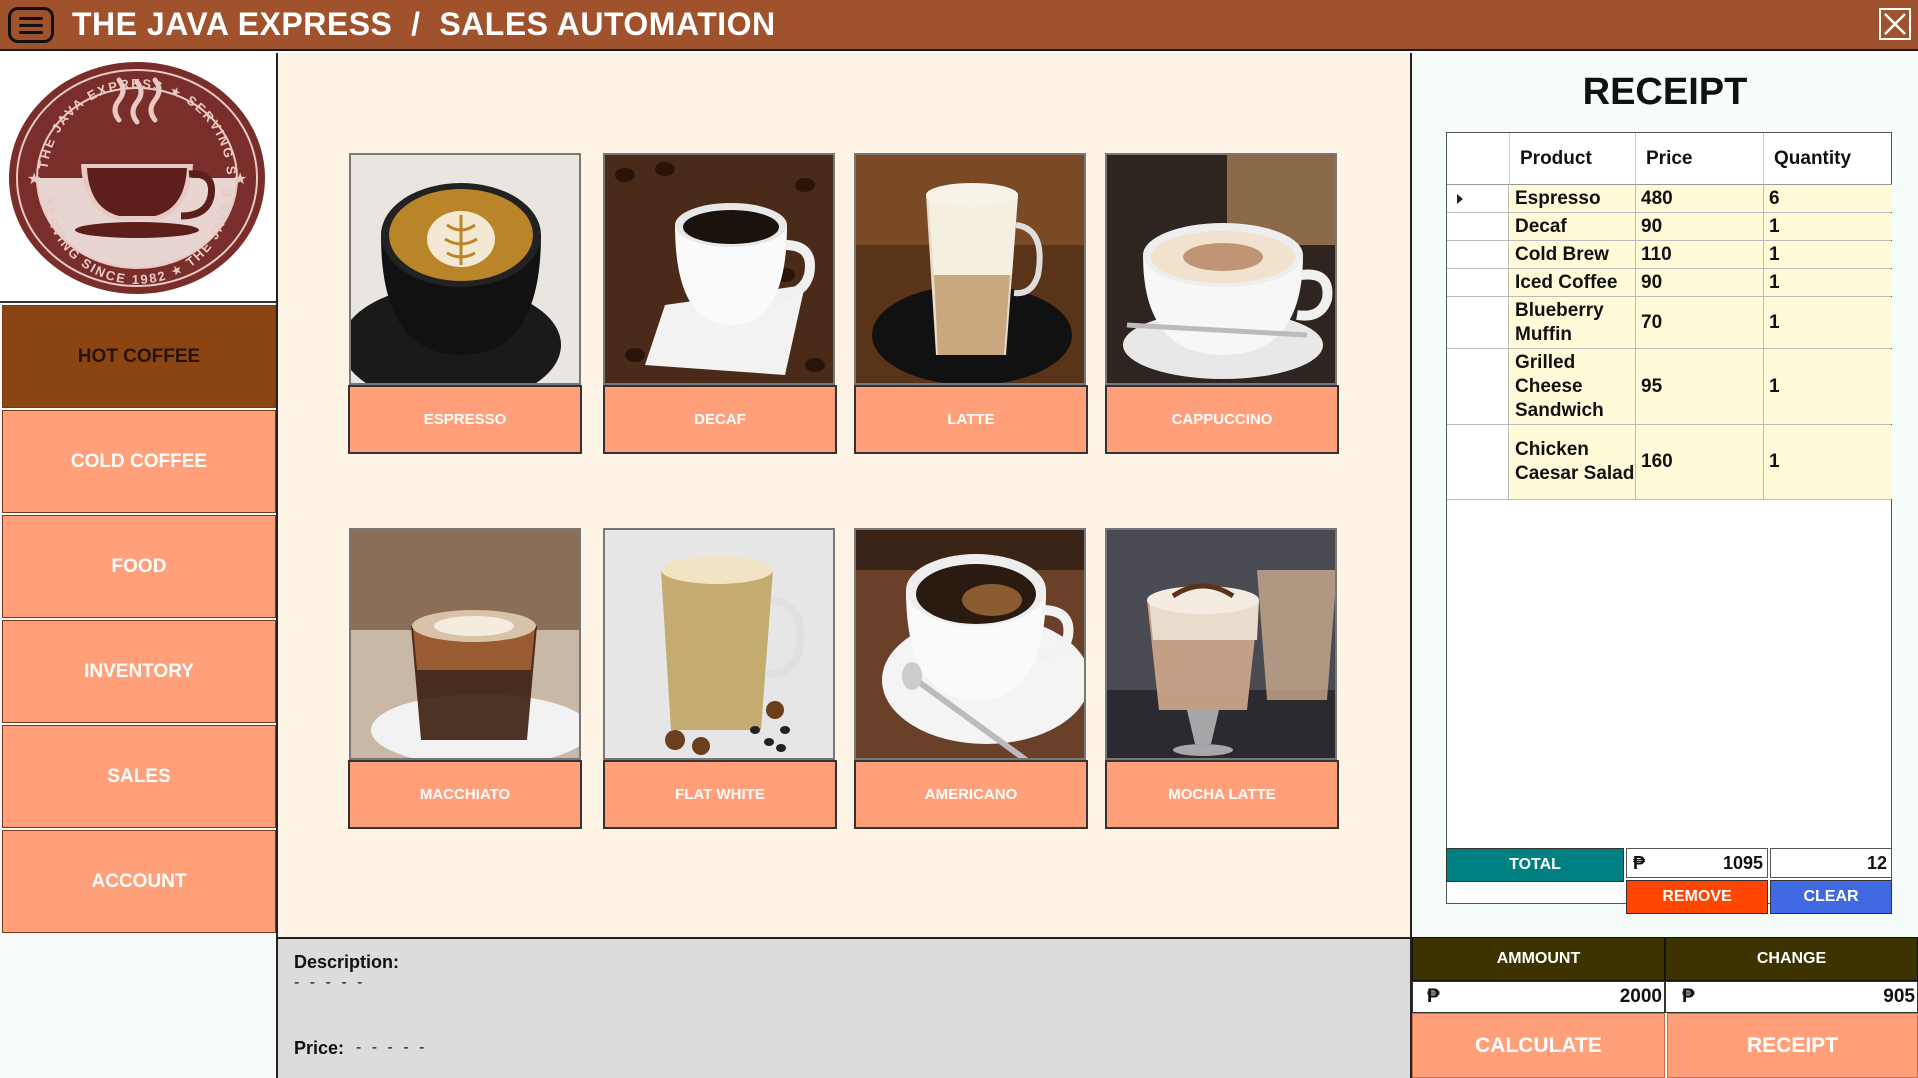 The width and height of the screenshot is (1918, 1078). What do you see at coordinates (1221, 269) in the screenshot?
I see `cappuccino-image` at bounding box center [1221, 269].